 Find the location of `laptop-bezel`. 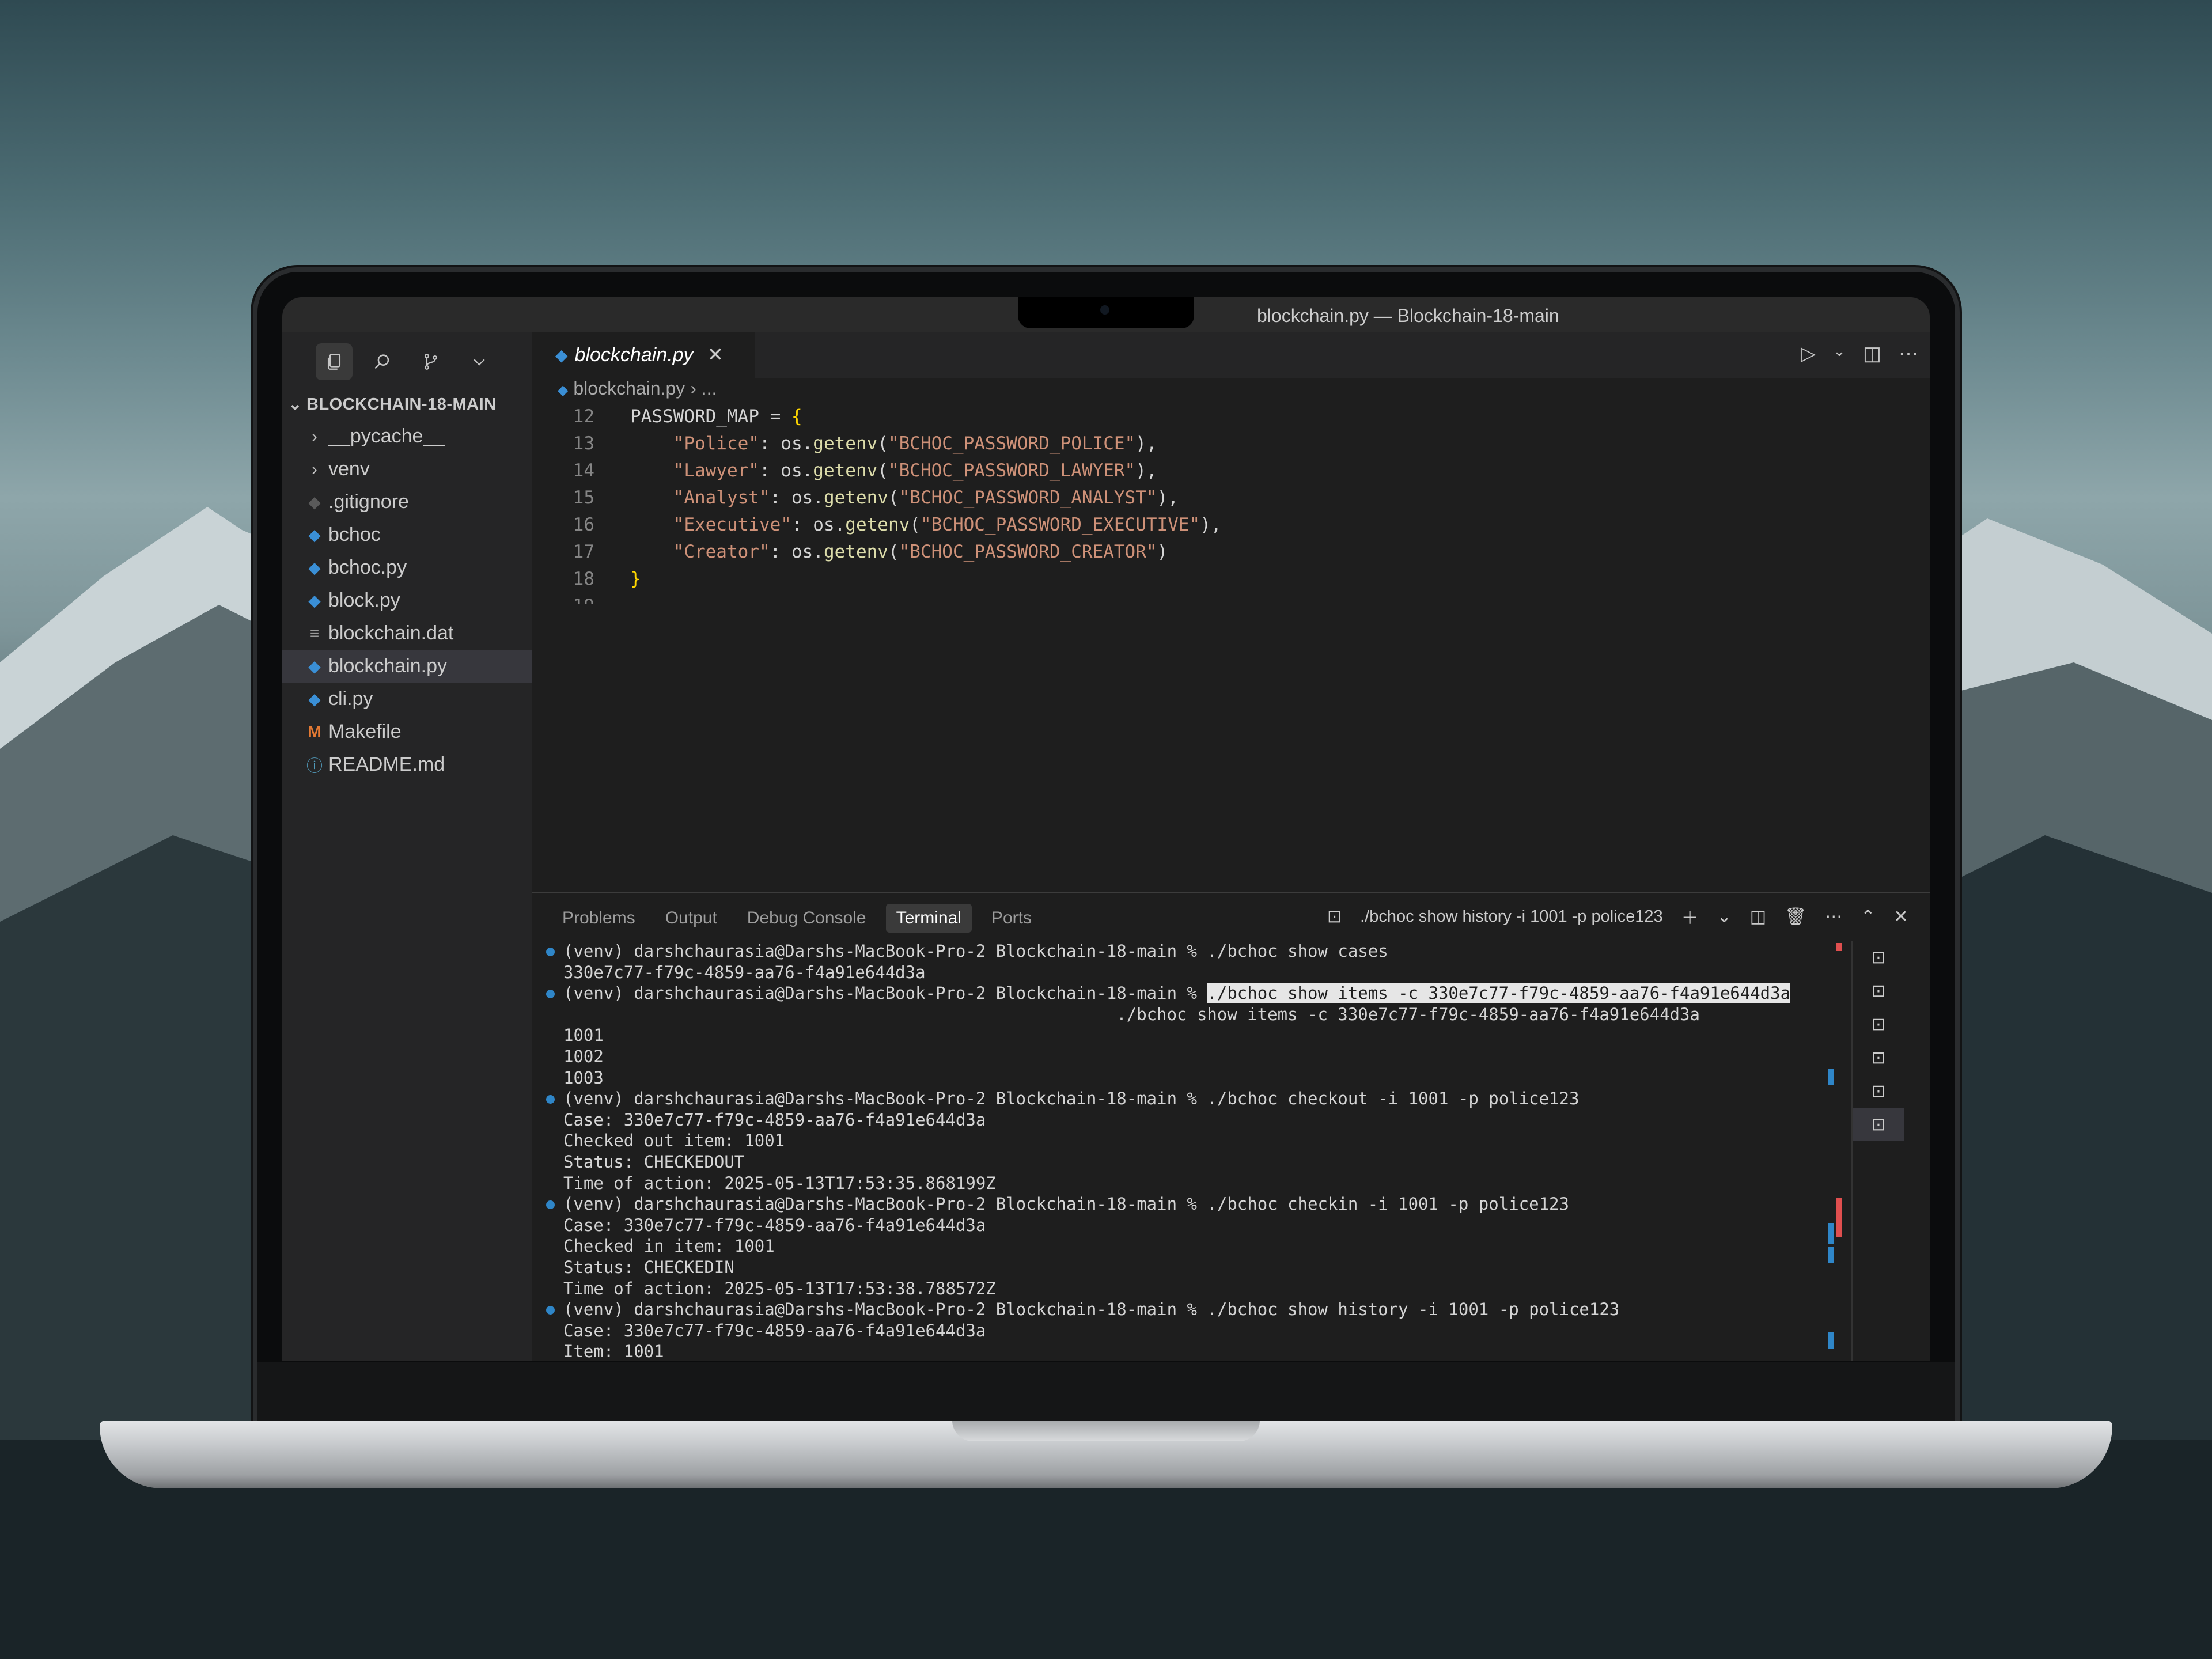

laptop-bezel is located at coordinates (1106, 1392).